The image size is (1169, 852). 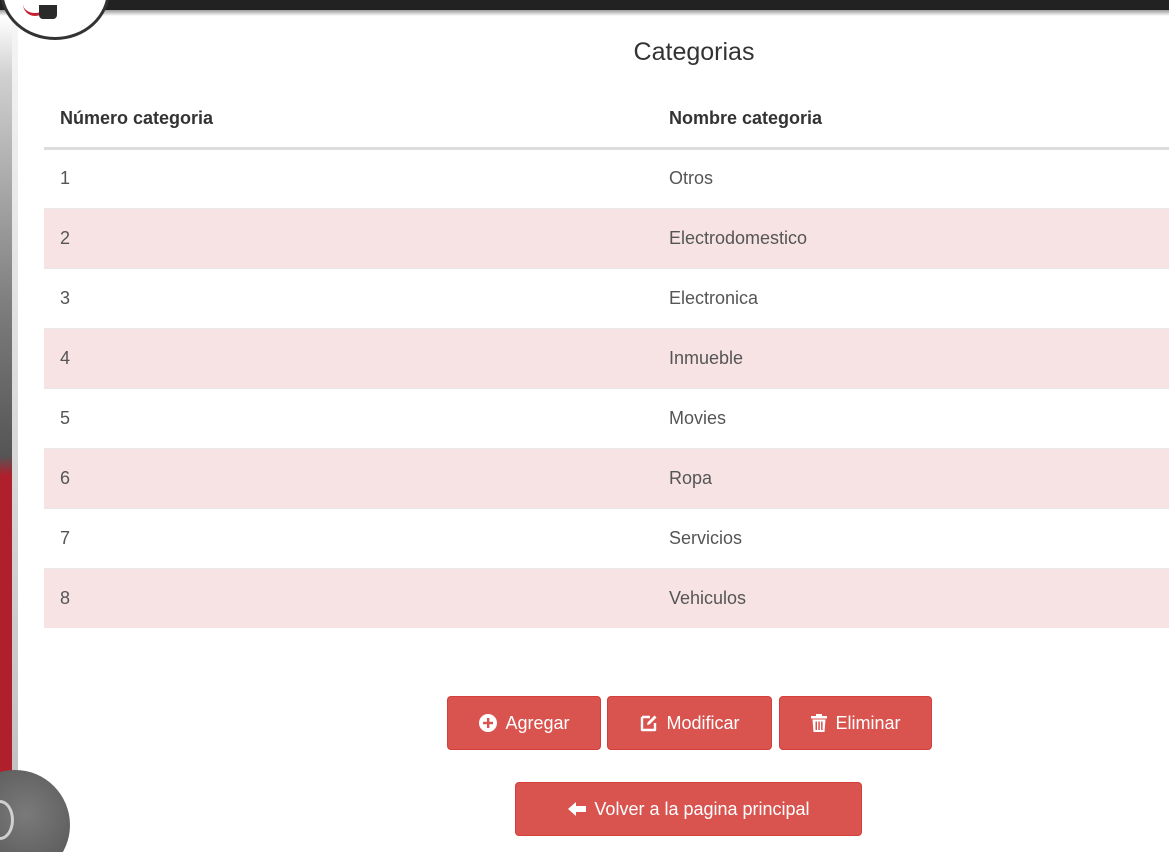 What do you see at coordinates (348, 120) in the screenshot?
I see `column-header-number: Número categoria` at bounding box center [348, 120].